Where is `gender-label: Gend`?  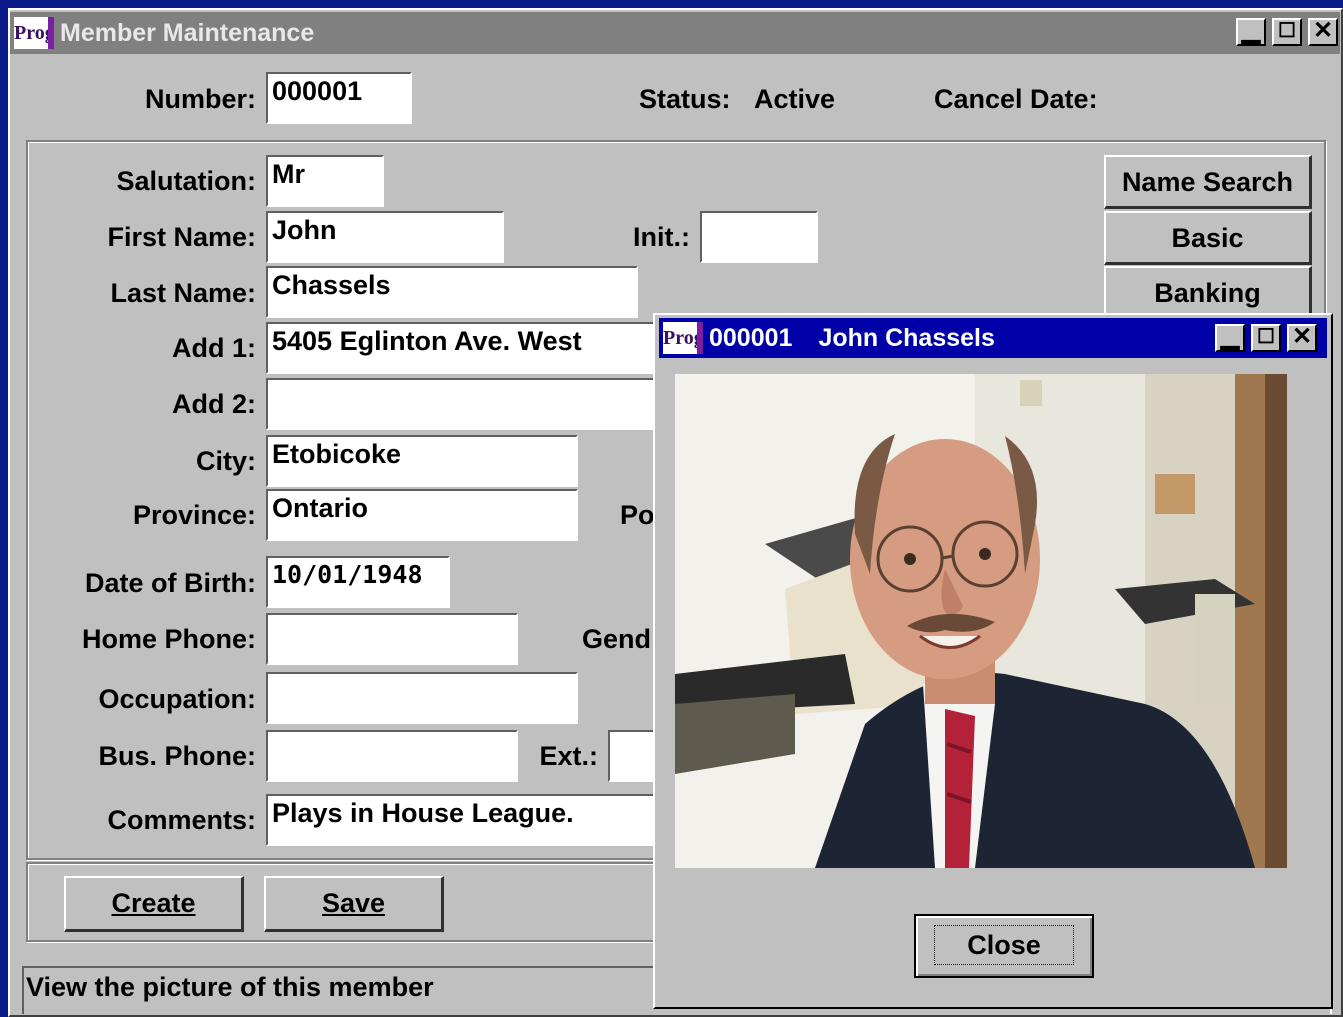 gender-label: Gend is located at coordinates (617, 639).